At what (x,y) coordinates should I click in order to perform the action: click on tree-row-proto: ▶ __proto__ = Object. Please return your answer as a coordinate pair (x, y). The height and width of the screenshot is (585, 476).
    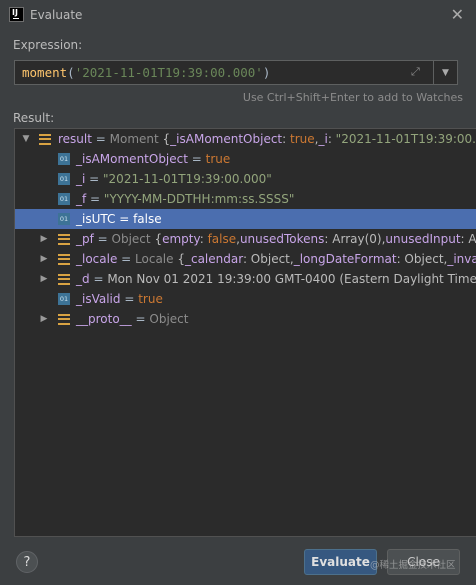
    Looking at the image, I should click on (245, 319).